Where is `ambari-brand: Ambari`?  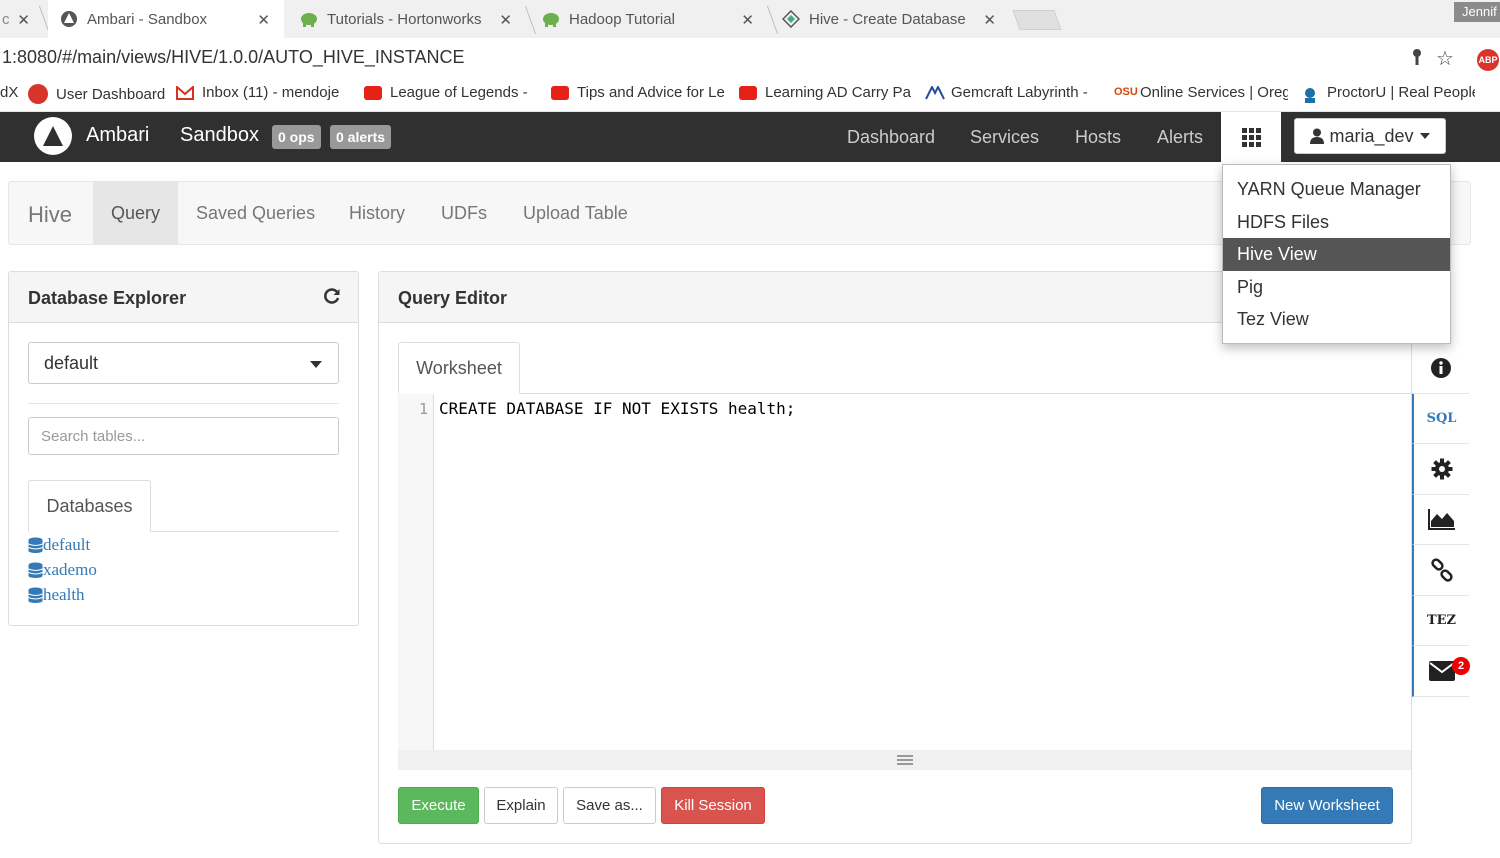 ambari-brand: Ambari is located at coordinates (117, 135).